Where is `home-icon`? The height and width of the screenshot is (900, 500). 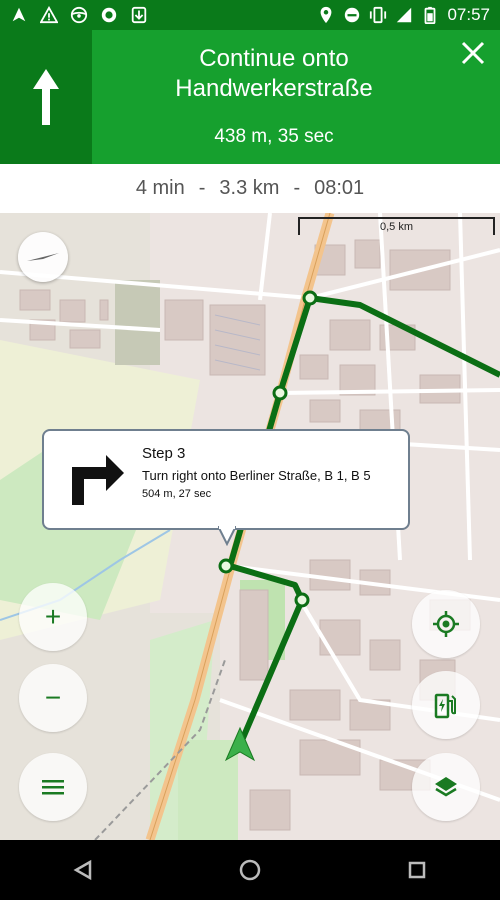 home-icon is located at coordinates (250, 870).